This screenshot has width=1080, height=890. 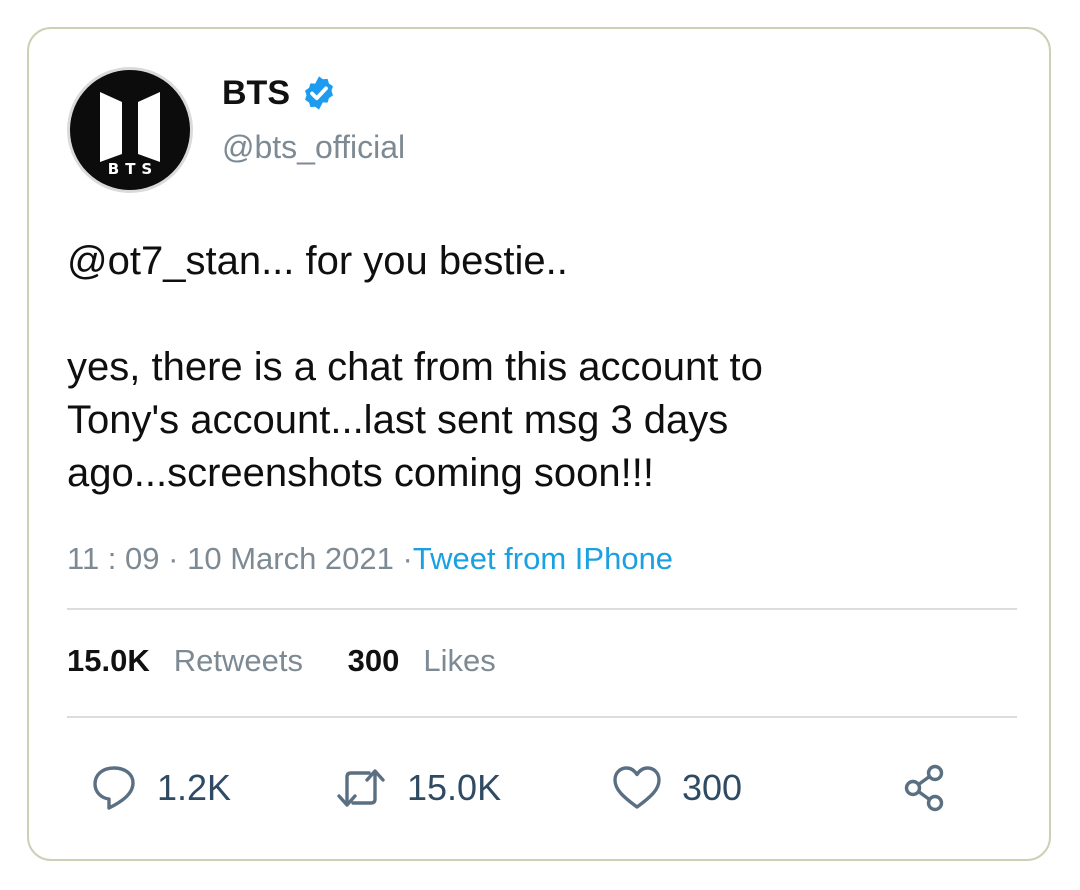 What do you see at coordinates (361, 788) in the screenshot?
I see `retweet-icon` at bounding box center [361, 788].